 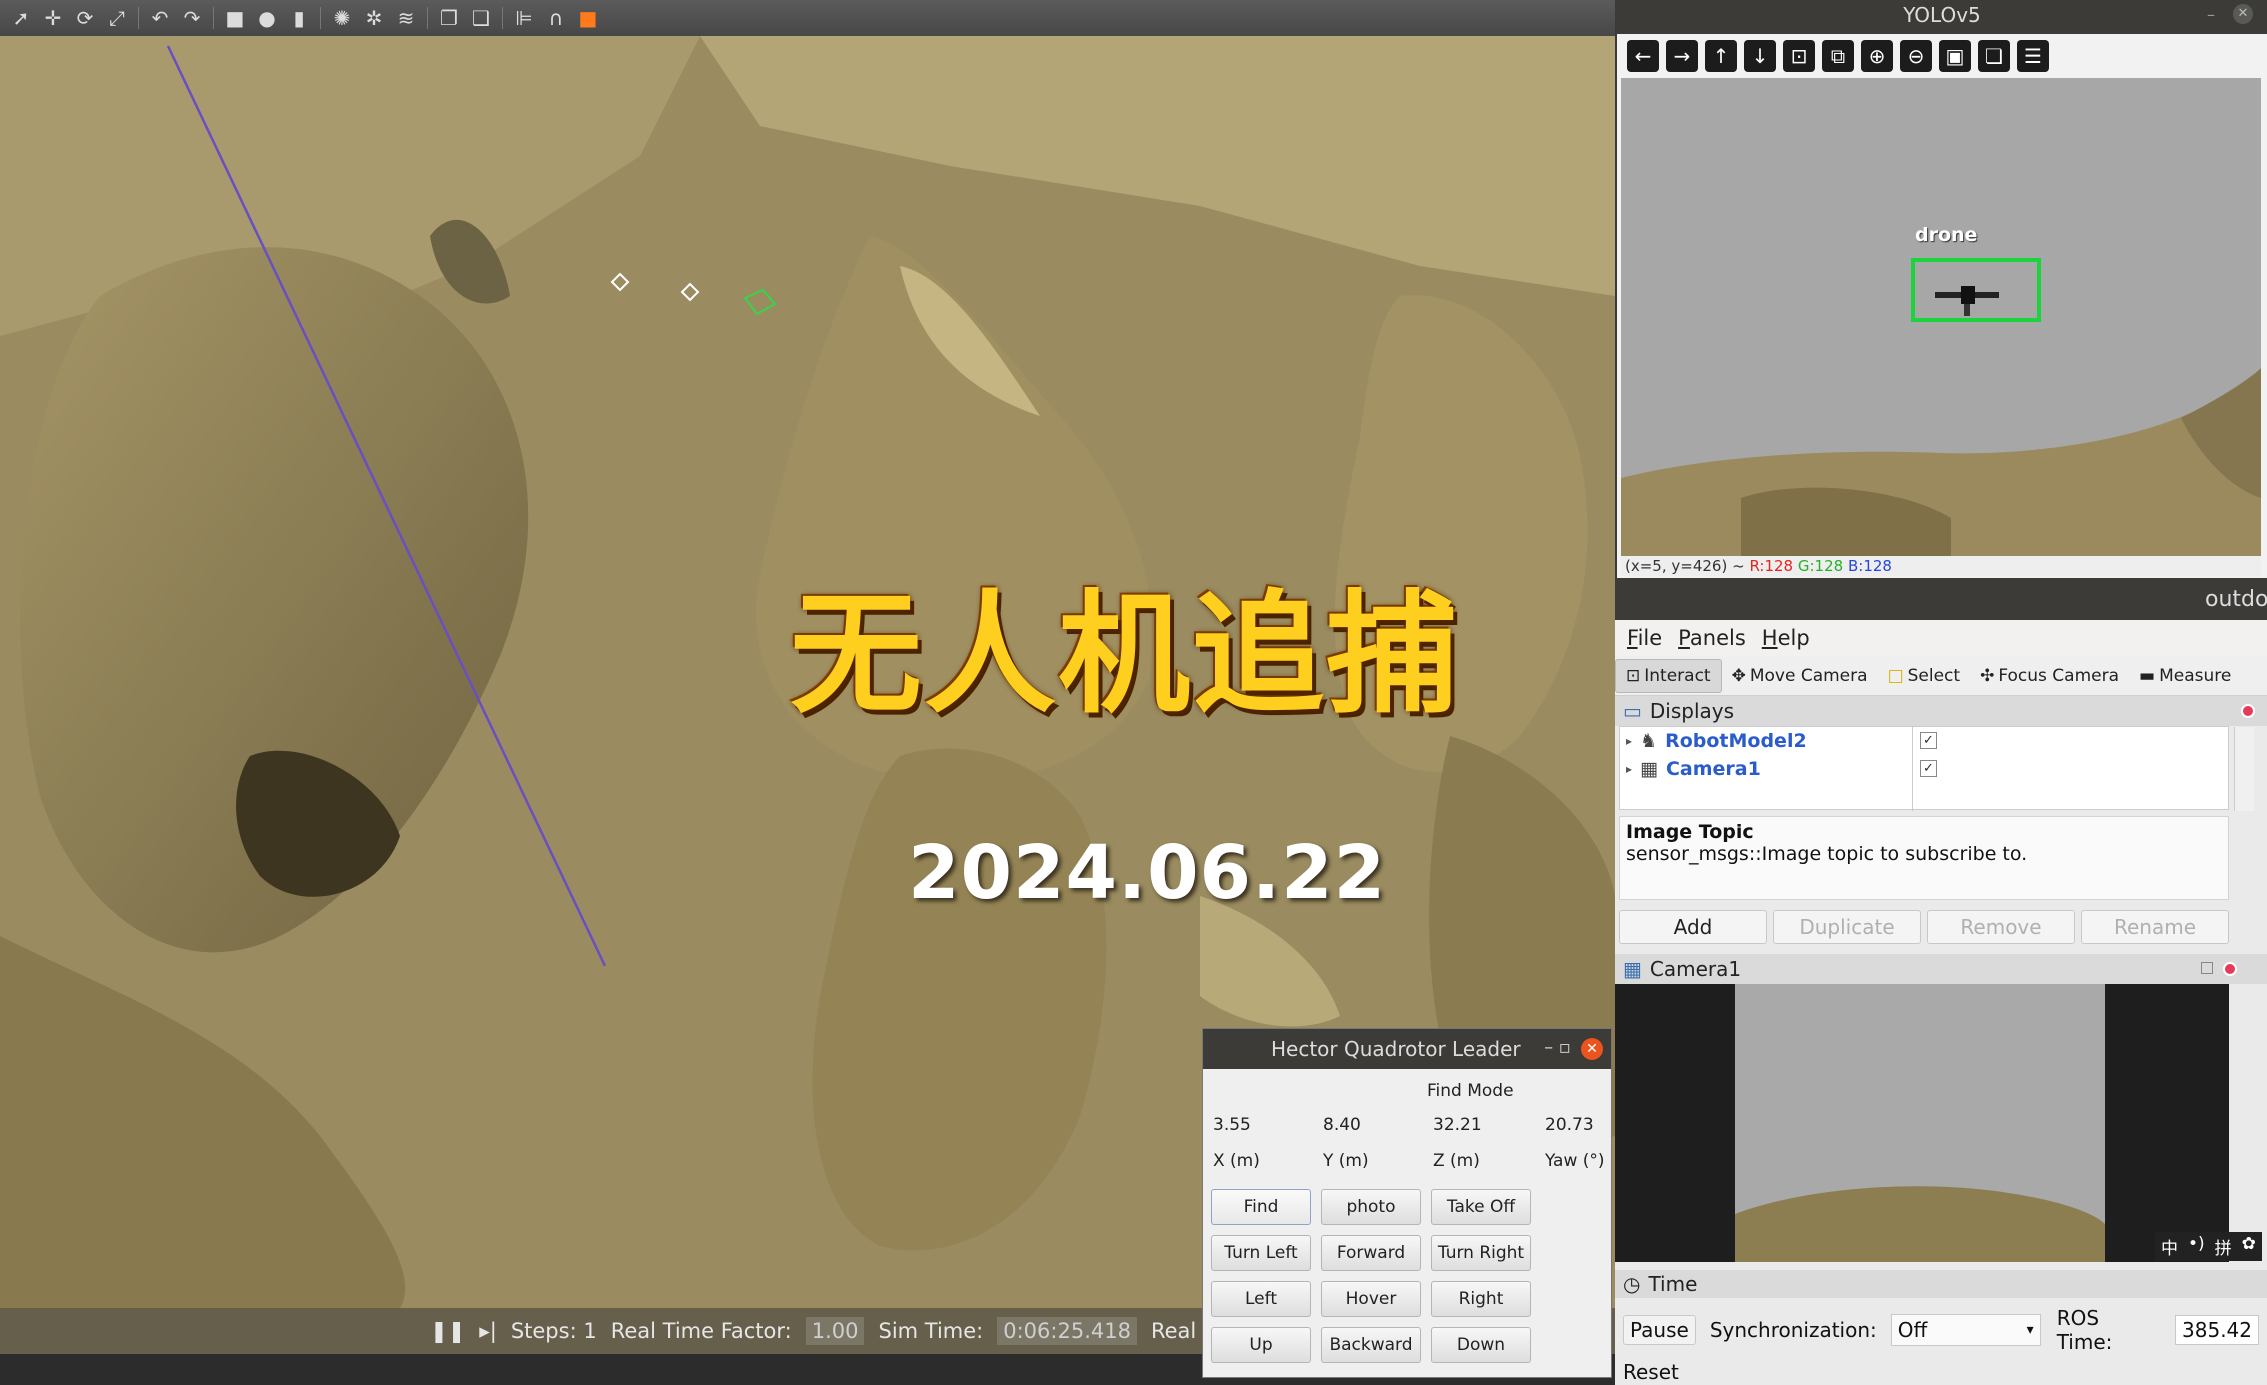 I want to click on ime-settings-icon: ✿, so click(x=2249, y=1246).